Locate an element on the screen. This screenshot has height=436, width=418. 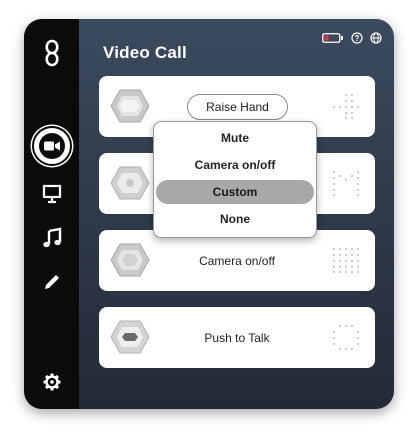
menu-item-custom: Custom is located at coordinates (235, 192).